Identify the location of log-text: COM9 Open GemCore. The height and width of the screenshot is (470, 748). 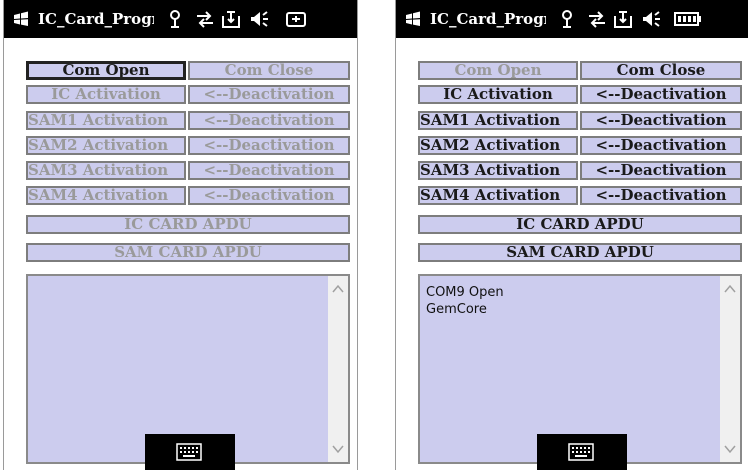
(465, 301).